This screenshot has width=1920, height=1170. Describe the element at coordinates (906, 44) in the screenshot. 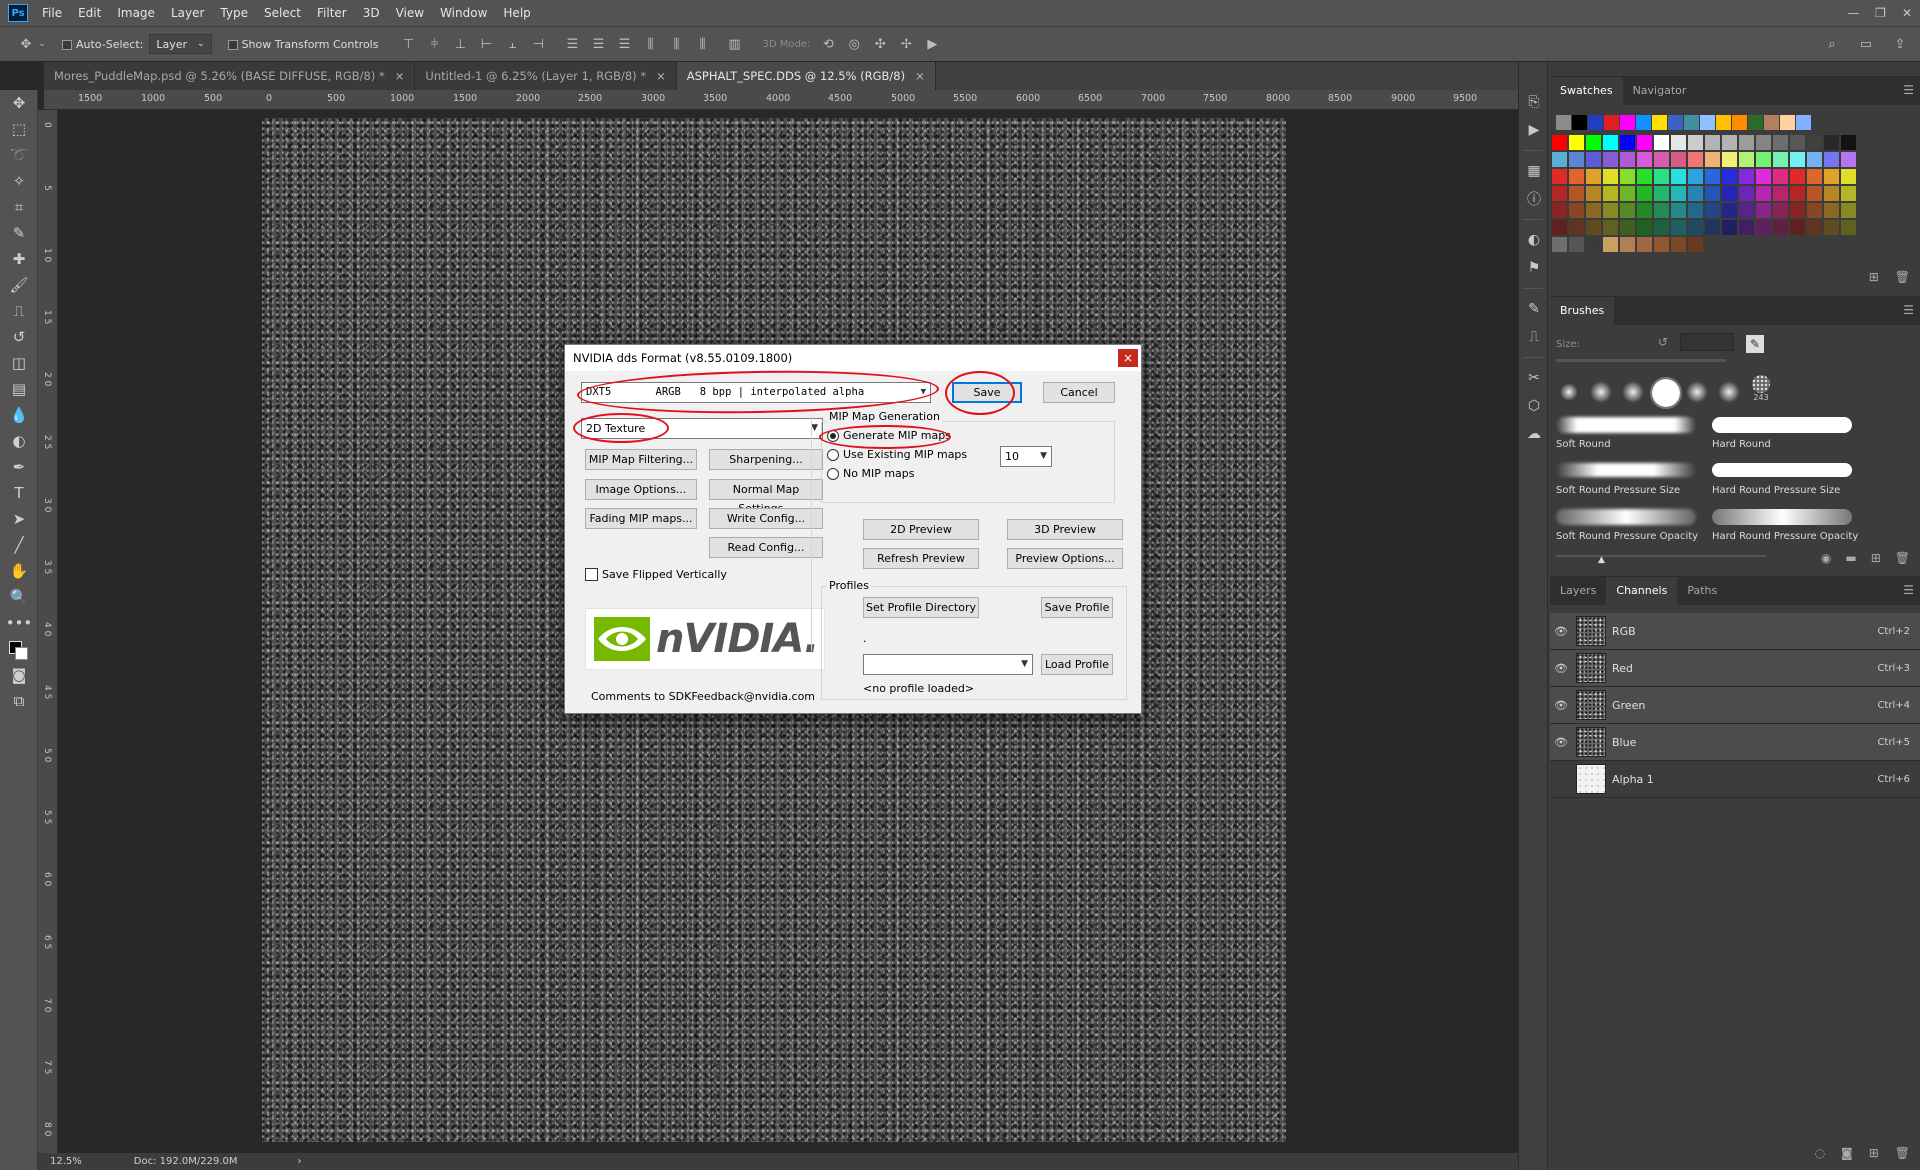

I see `3d-slide-icon: ✢` at that location.